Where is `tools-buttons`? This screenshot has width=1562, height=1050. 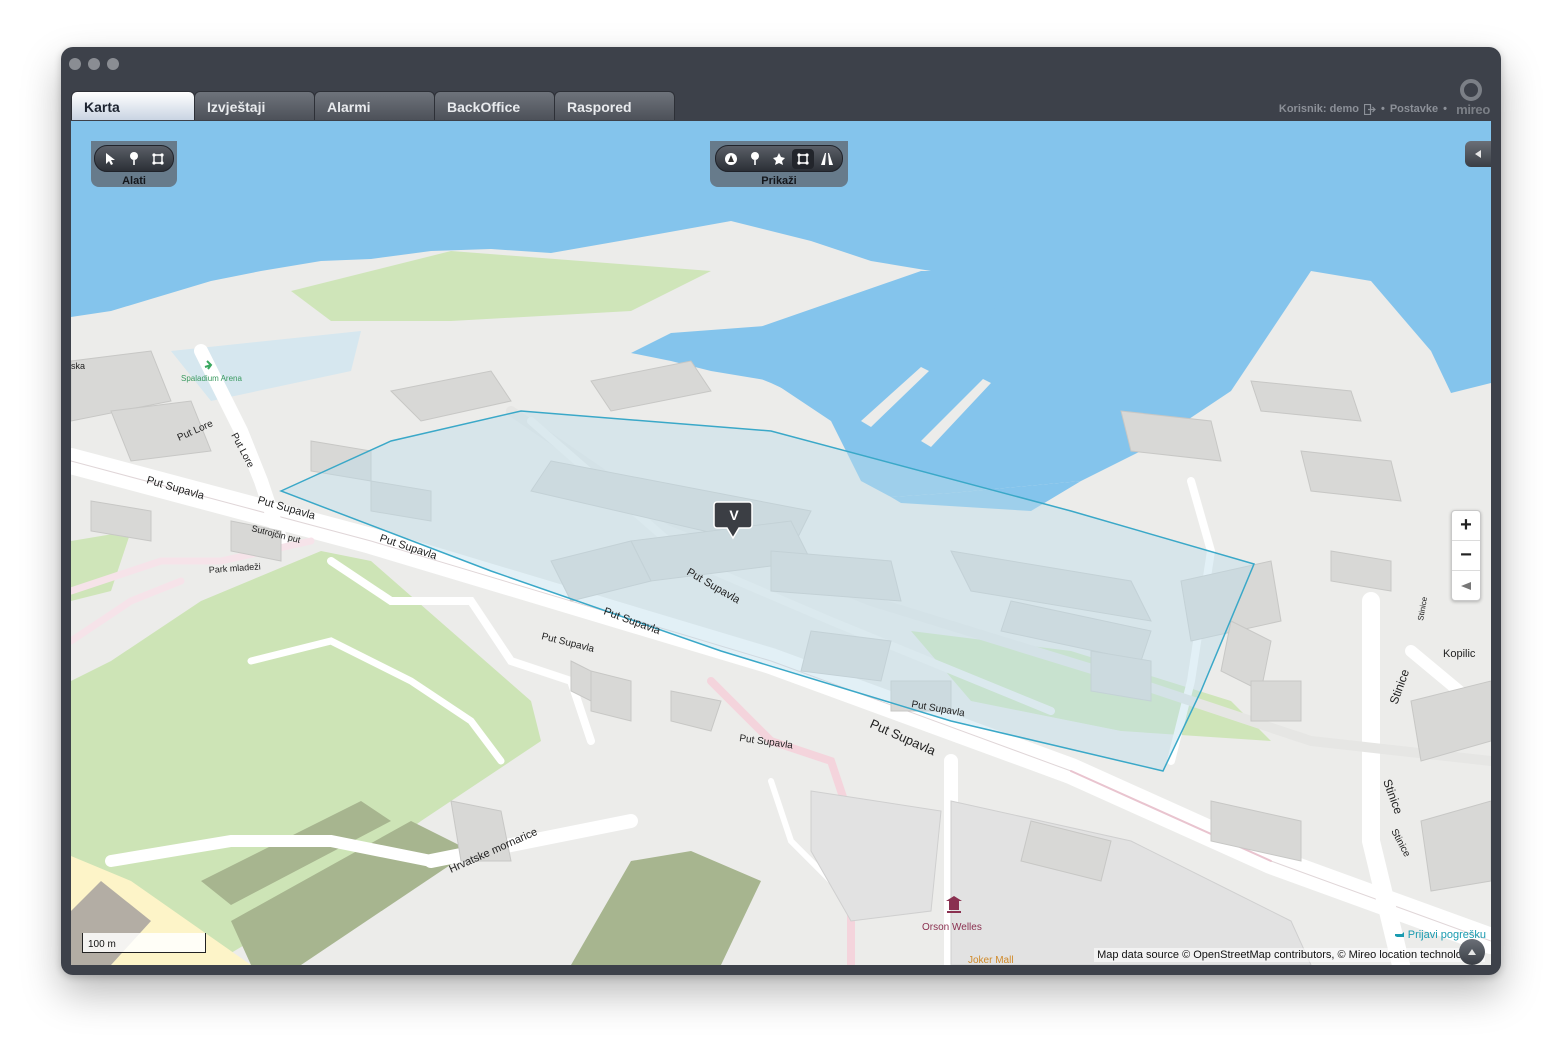
tools-buttons is located at coordinates (134, 158).